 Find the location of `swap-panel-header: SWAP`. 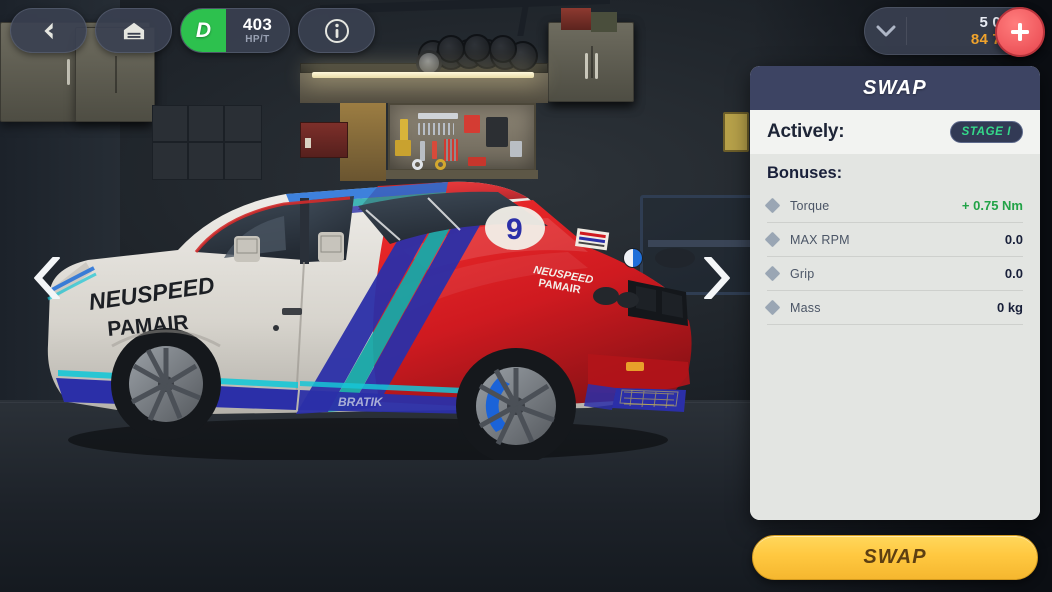

swap-panel-header: SWAP is located at coordinates (895, 88).